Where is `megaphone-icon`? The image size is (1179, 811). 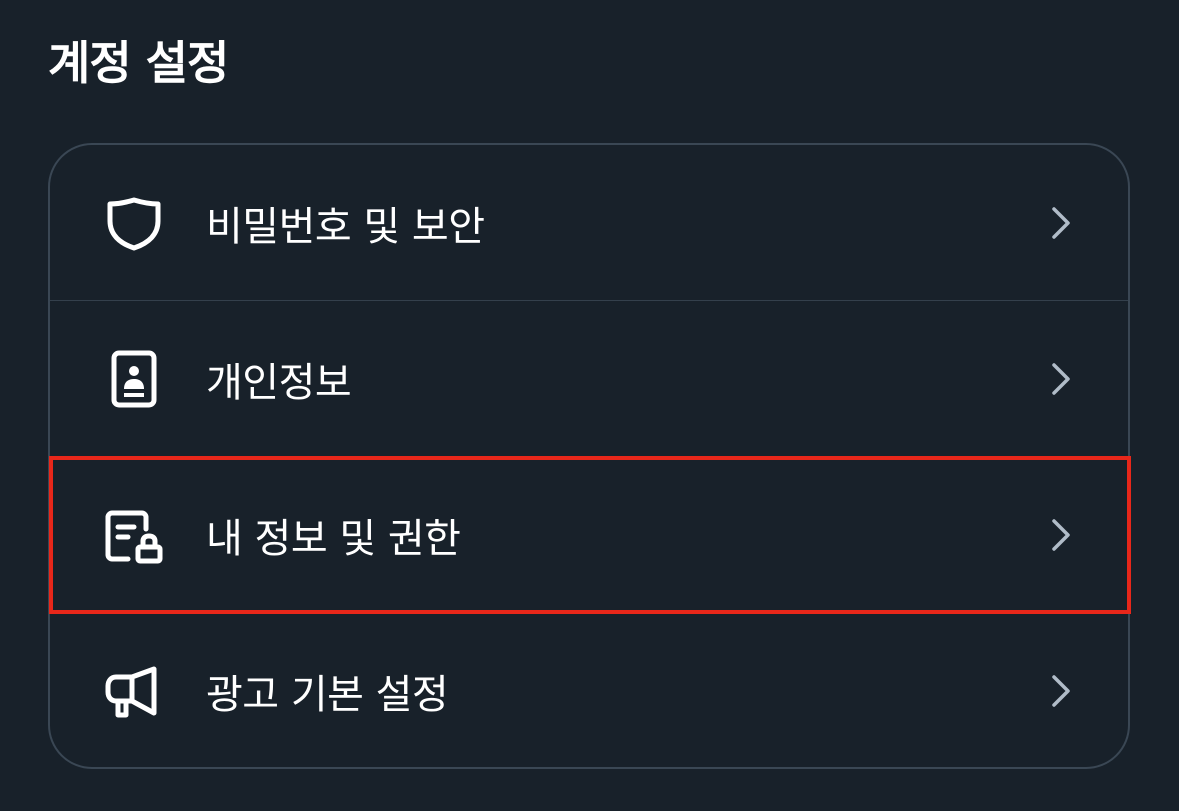 megaphone-icon is located at coordinates (134, 691).